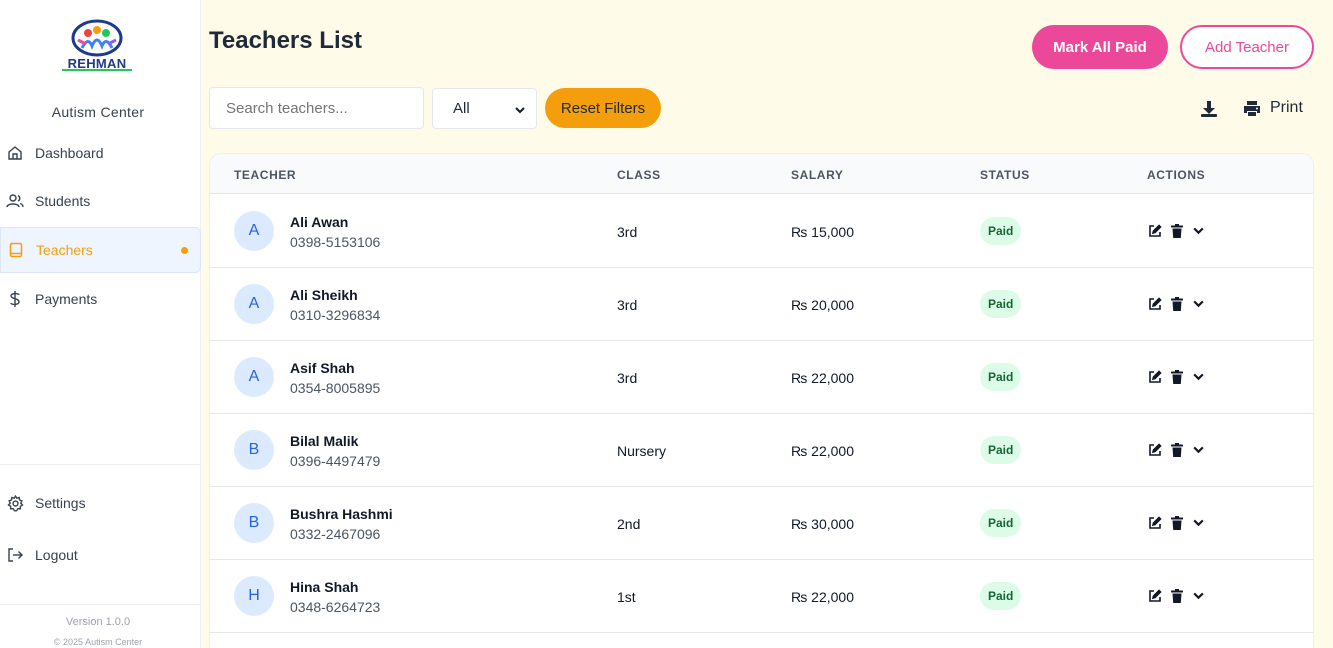 The width and height of the screenshot is (1333, 648). Describe the element at coordinates (324, 295) in the screenshot. I see `teacher-name: Ali Sheikh` at that location.